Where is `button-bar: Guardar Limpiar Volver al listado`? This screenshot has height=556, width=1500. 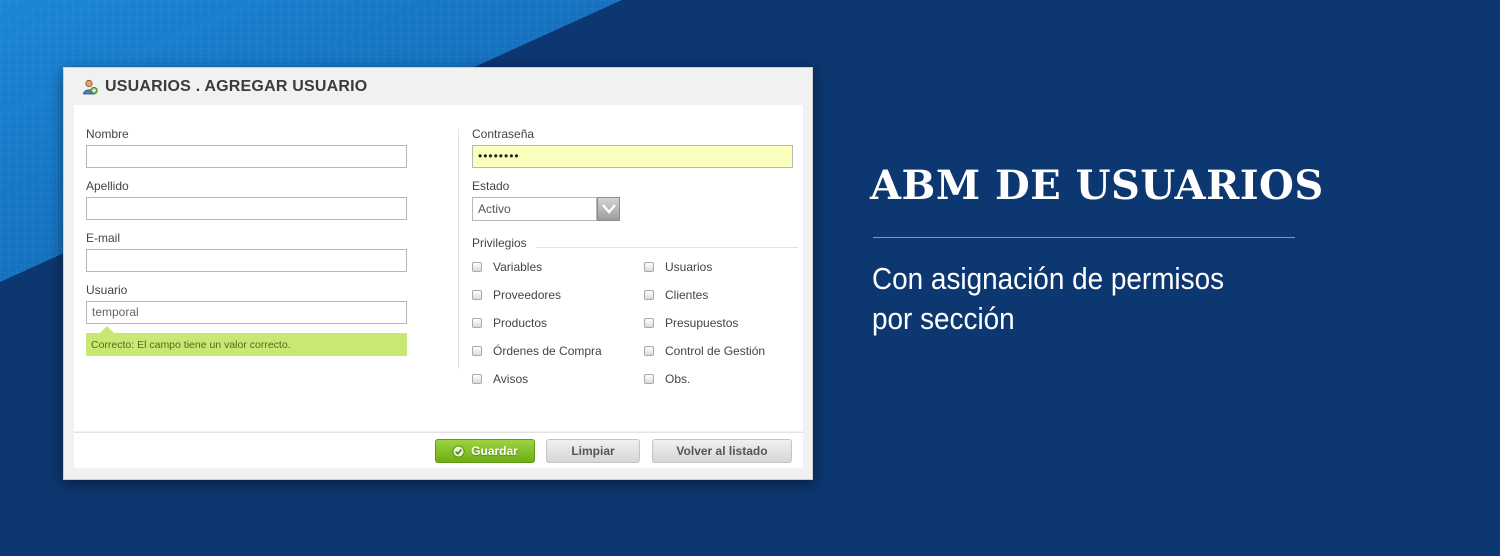 button-bar: Guardar Limpiar Volver al listado is located at coordinates (438, 450).